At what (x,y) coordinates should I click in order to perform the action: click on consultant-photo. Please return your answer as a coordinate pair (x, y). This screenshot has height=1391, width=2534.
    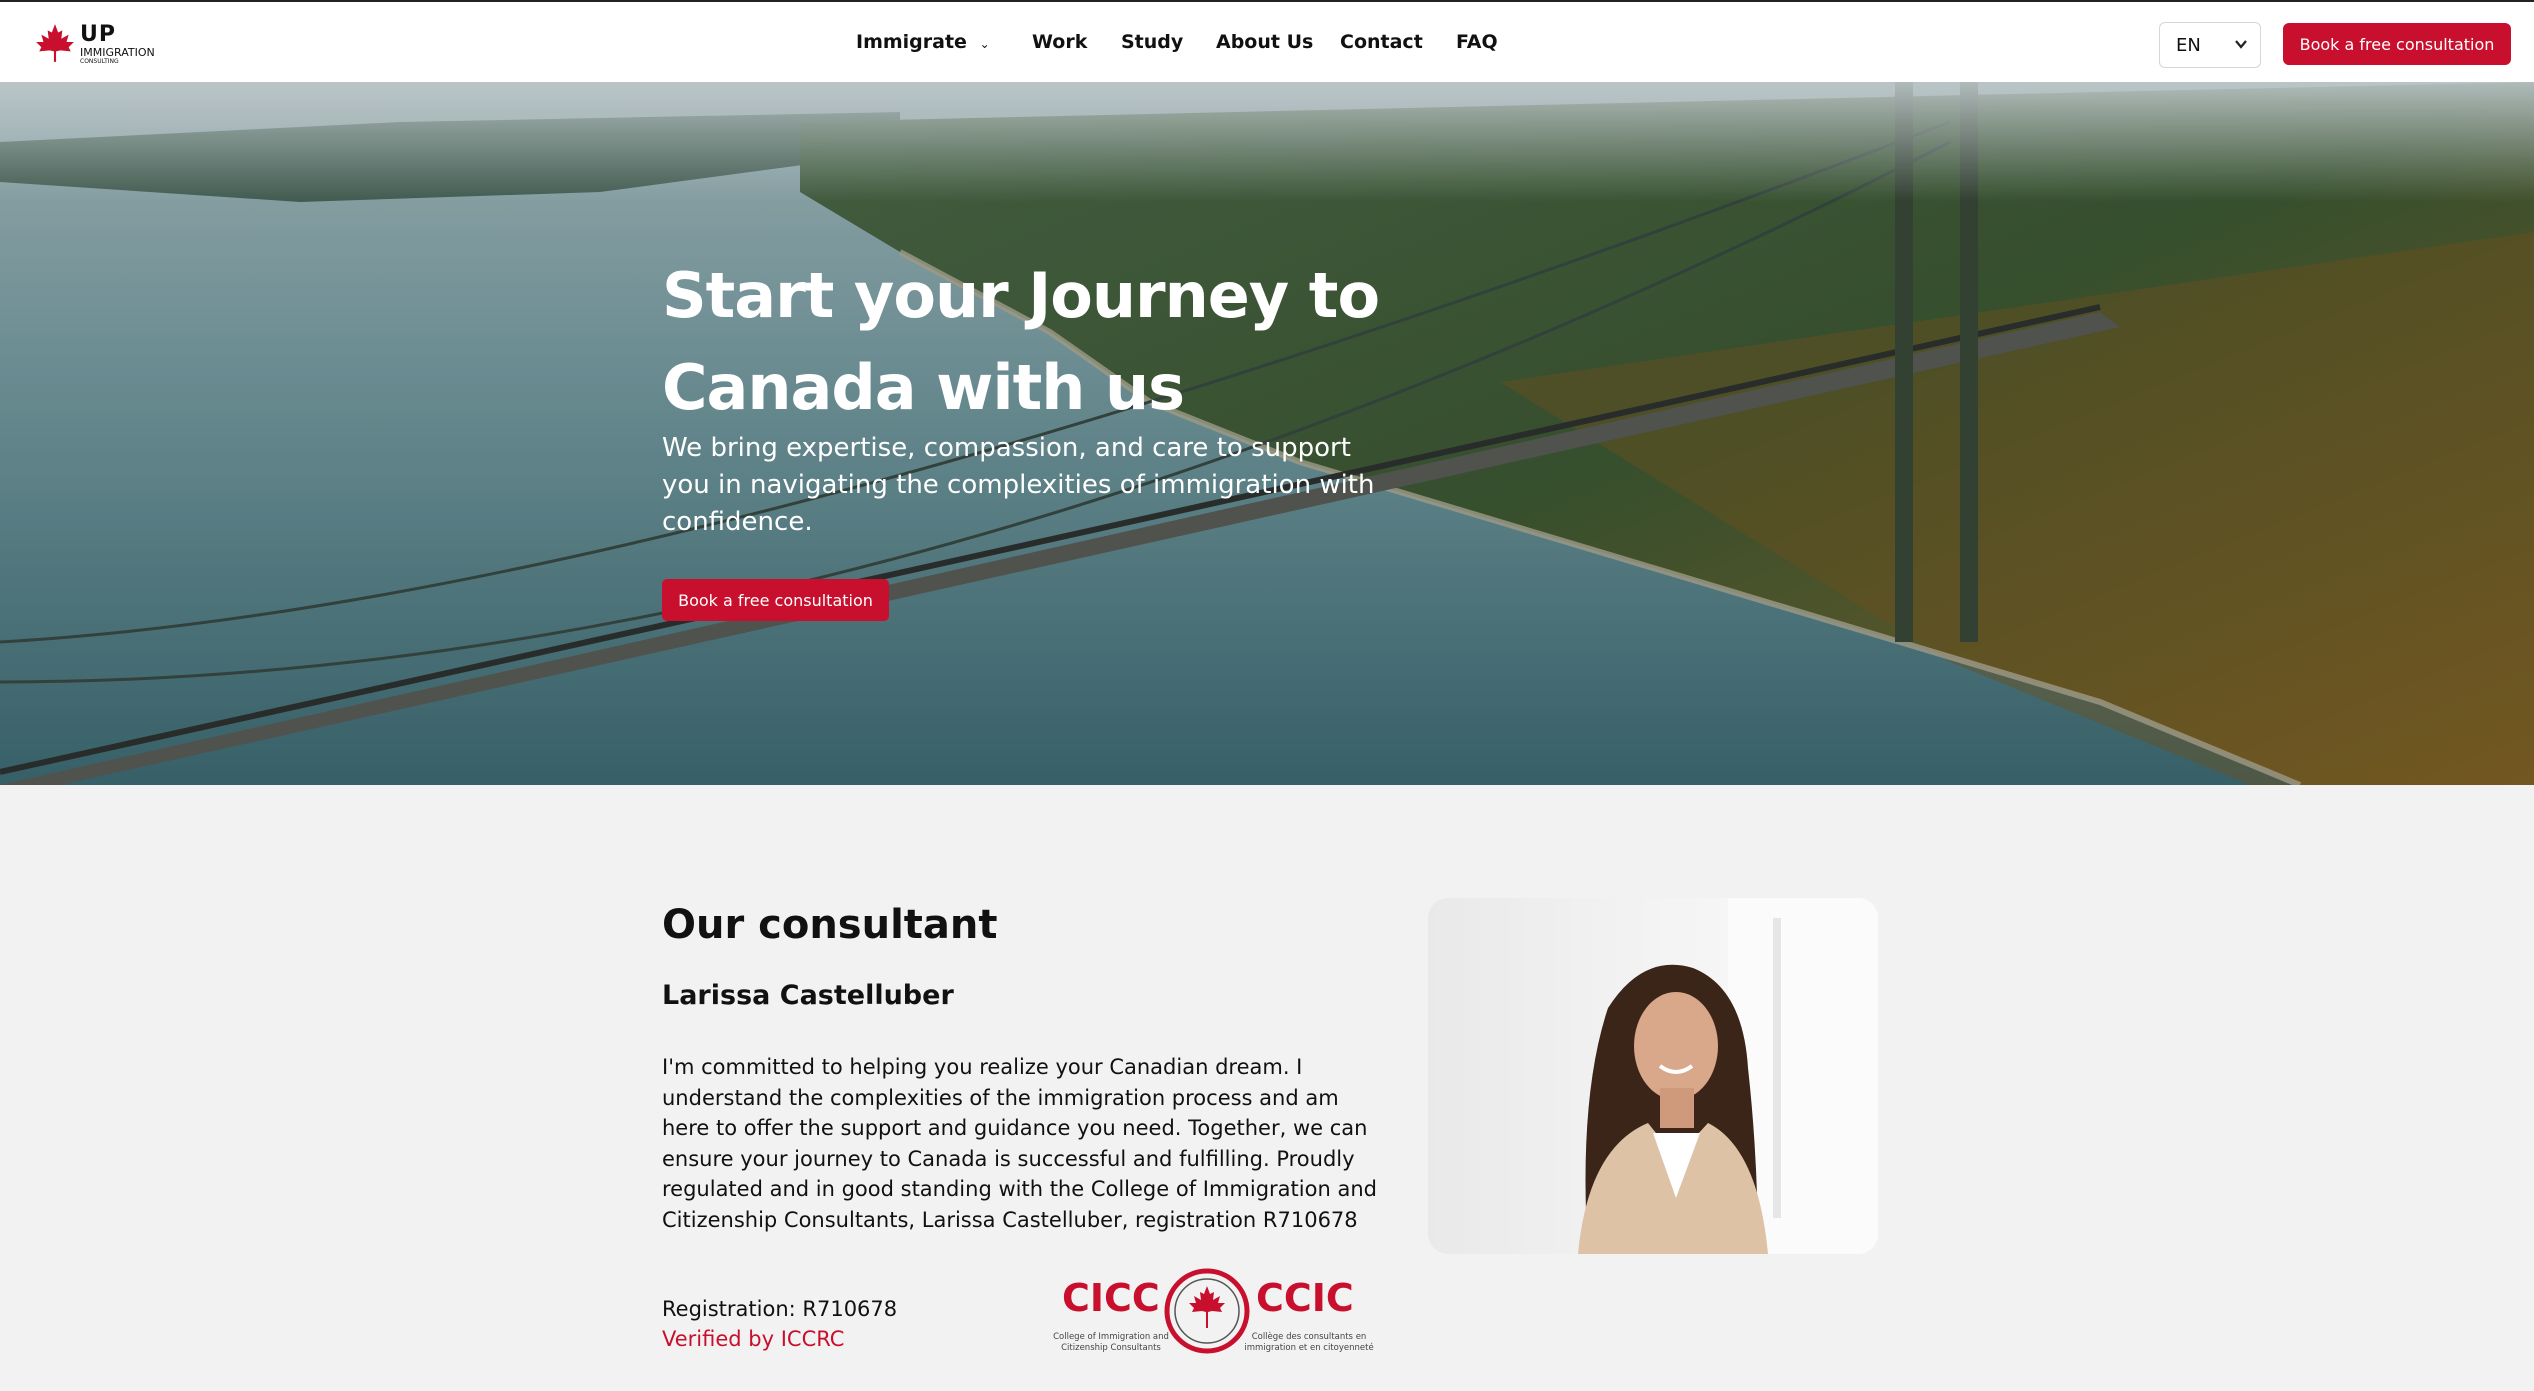
    Looking at the image, I should click on (1653, 1076).